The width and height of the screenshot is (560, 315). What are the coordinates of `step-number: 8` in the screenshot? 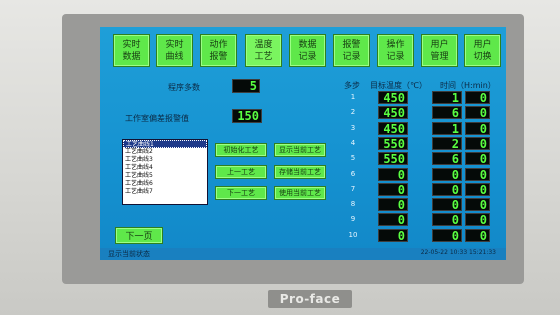 It's located at (353, 204).